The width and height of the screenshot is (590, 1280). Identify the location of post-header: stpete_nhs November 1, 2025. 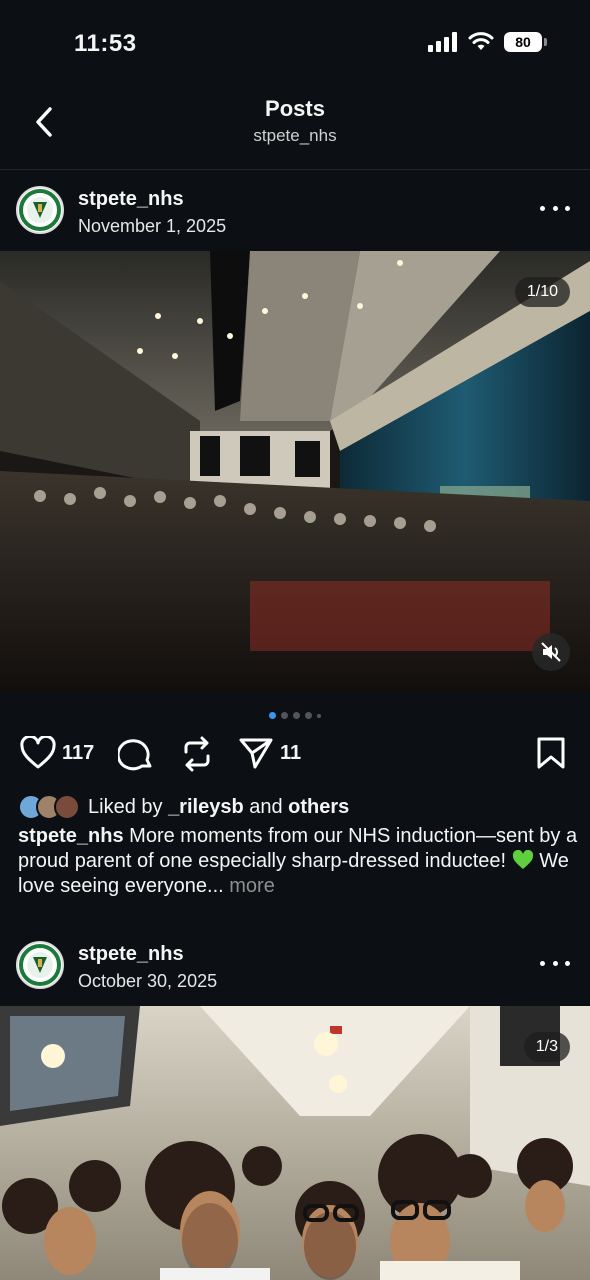
(295, 212).